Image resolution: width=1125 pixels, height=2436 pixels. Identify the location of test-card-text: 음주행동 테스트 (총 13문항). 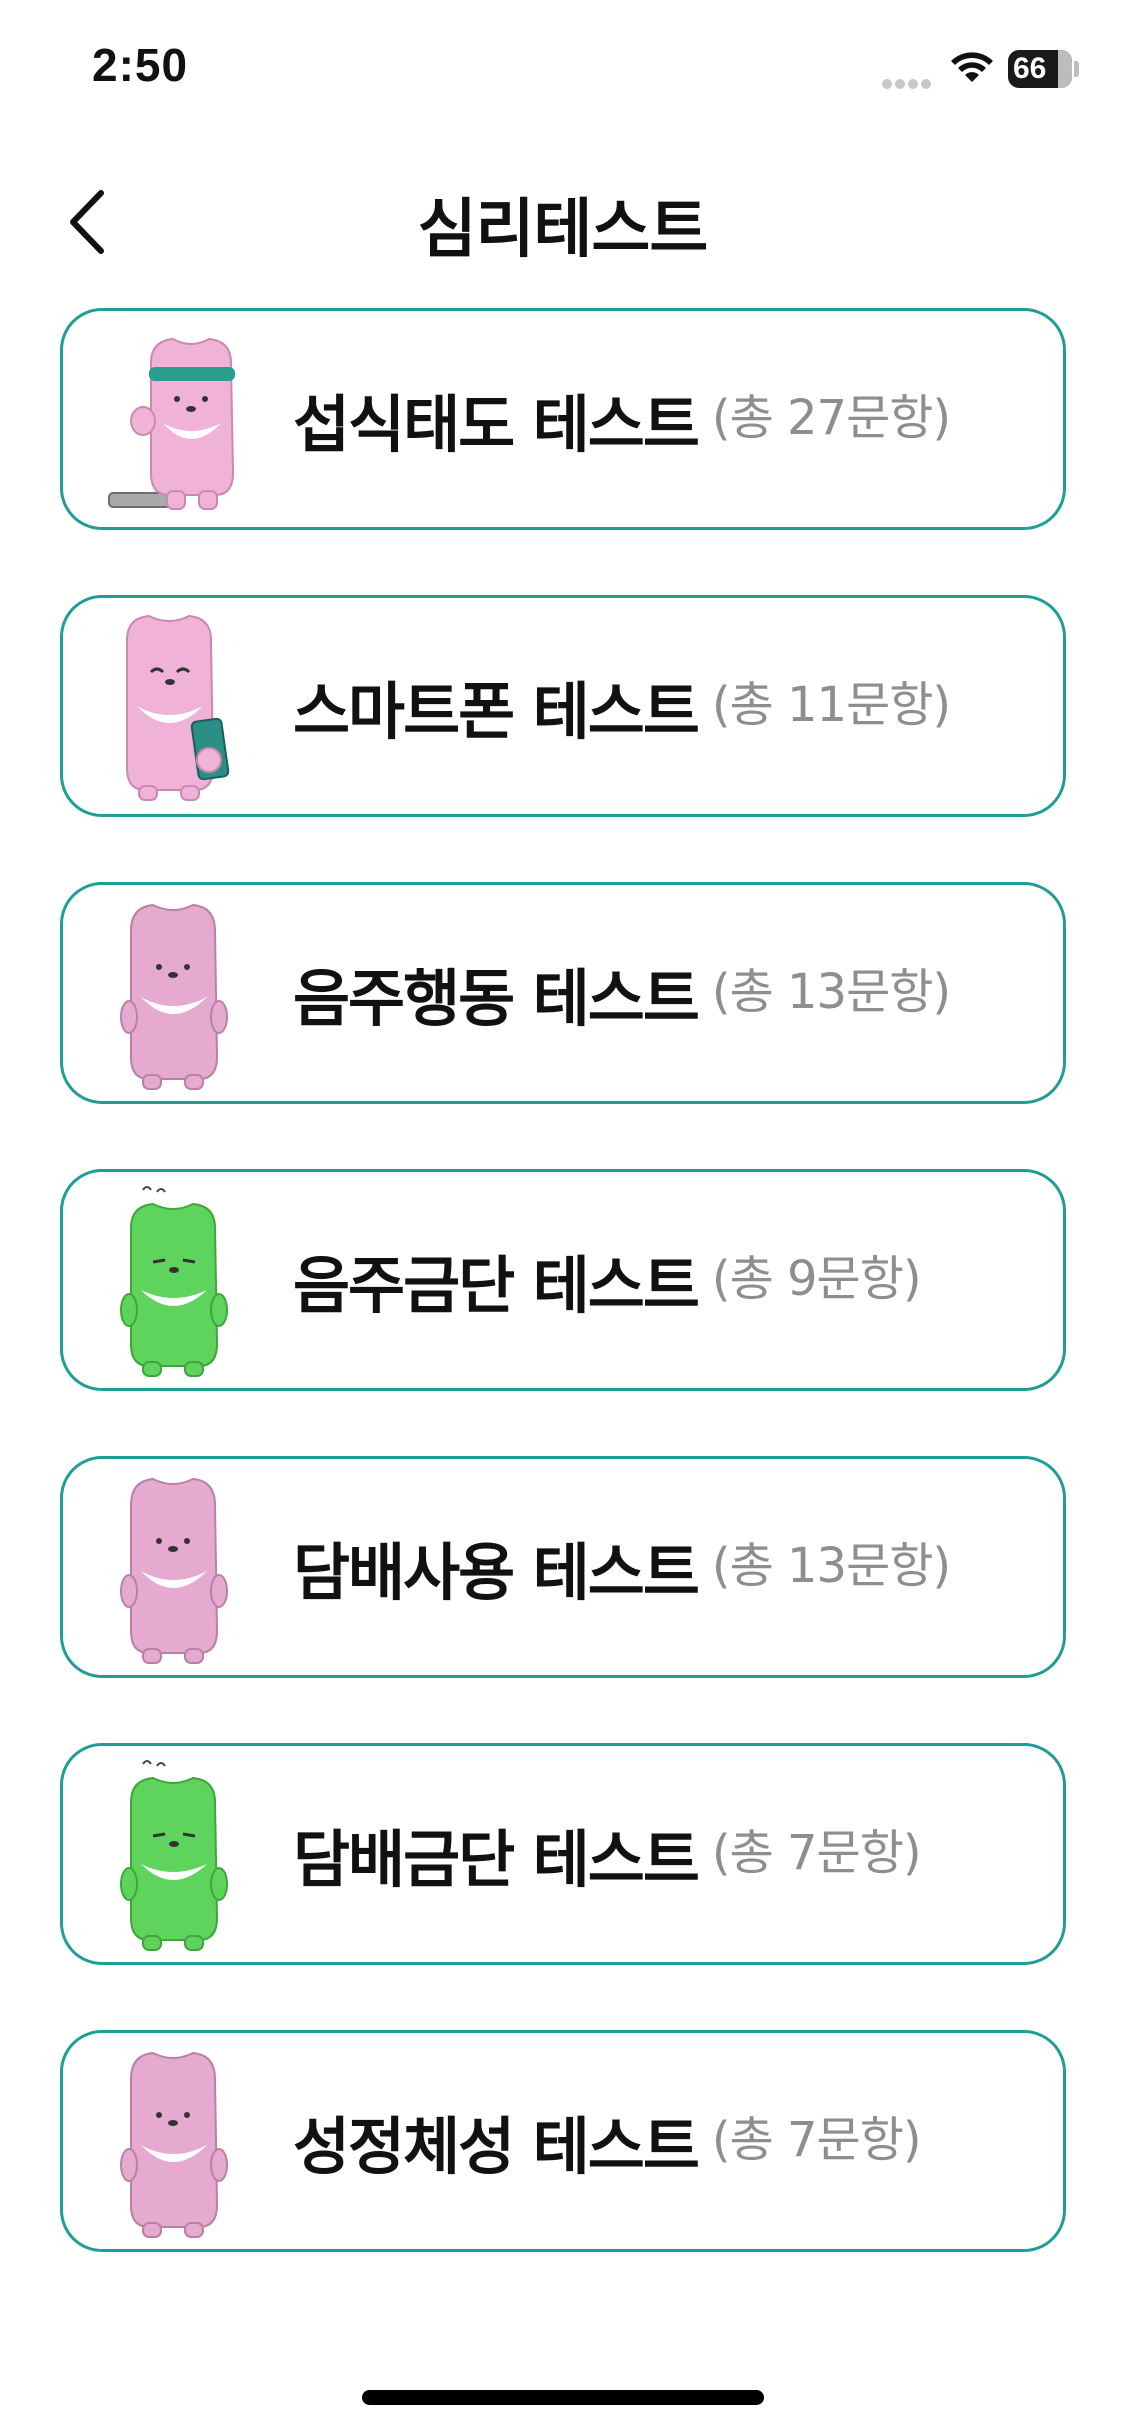
(622, 993).